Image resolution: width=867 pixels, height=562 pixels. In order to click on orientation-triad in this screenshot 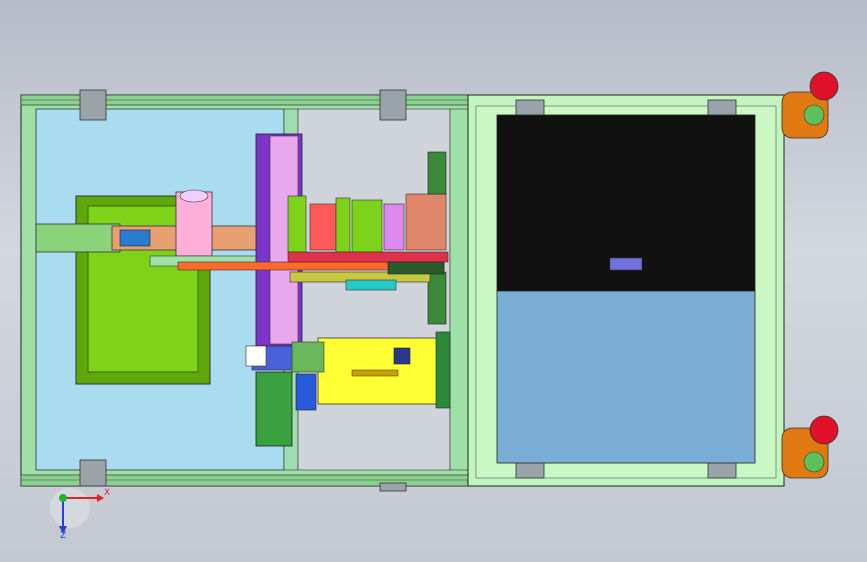, I will do `click(77, 511)`.